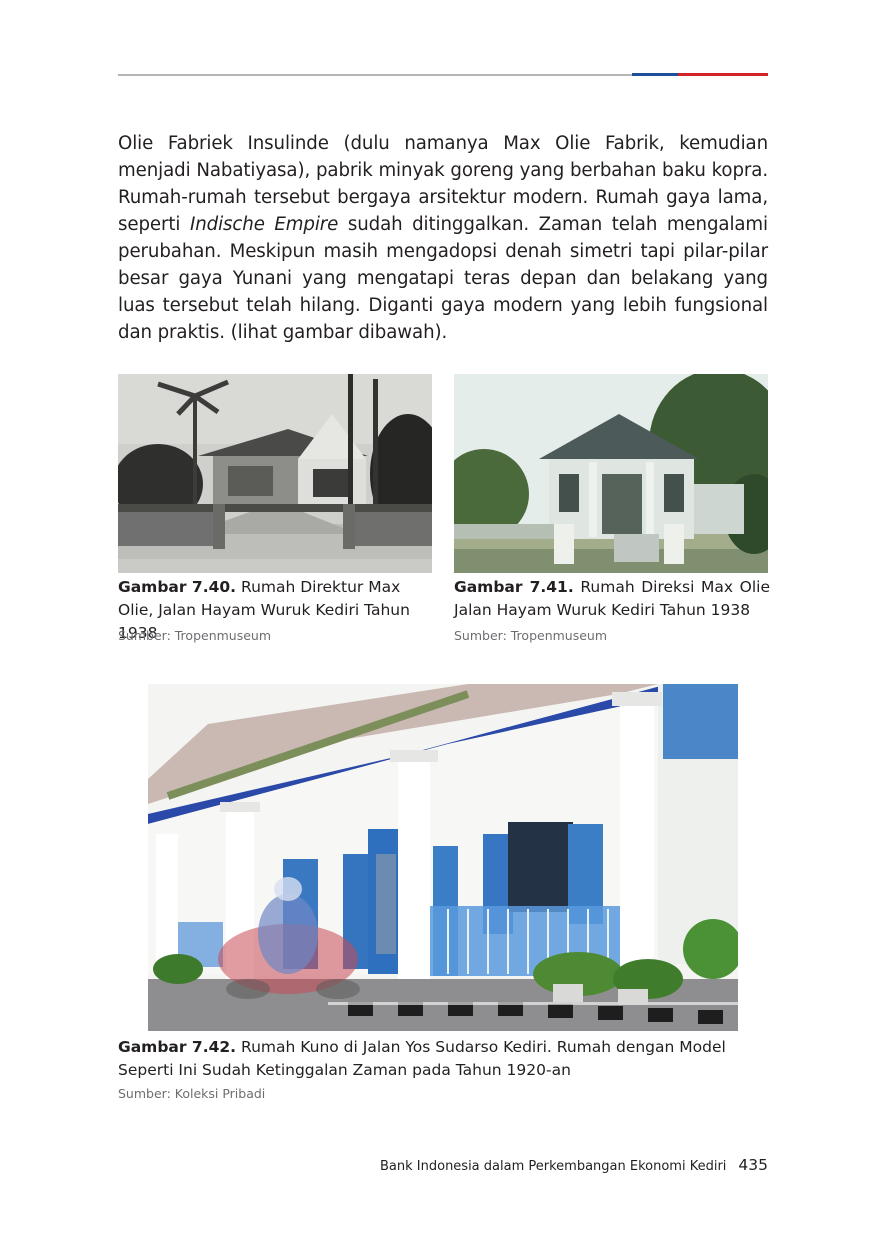 Image resolution: width=875 pixels, height=1247 pixels. What do you see at coordinates (514, 587) in the screenshot?
I see `figure-7-41-label: Gambar 7.41.` at bounding box center [514, 587].